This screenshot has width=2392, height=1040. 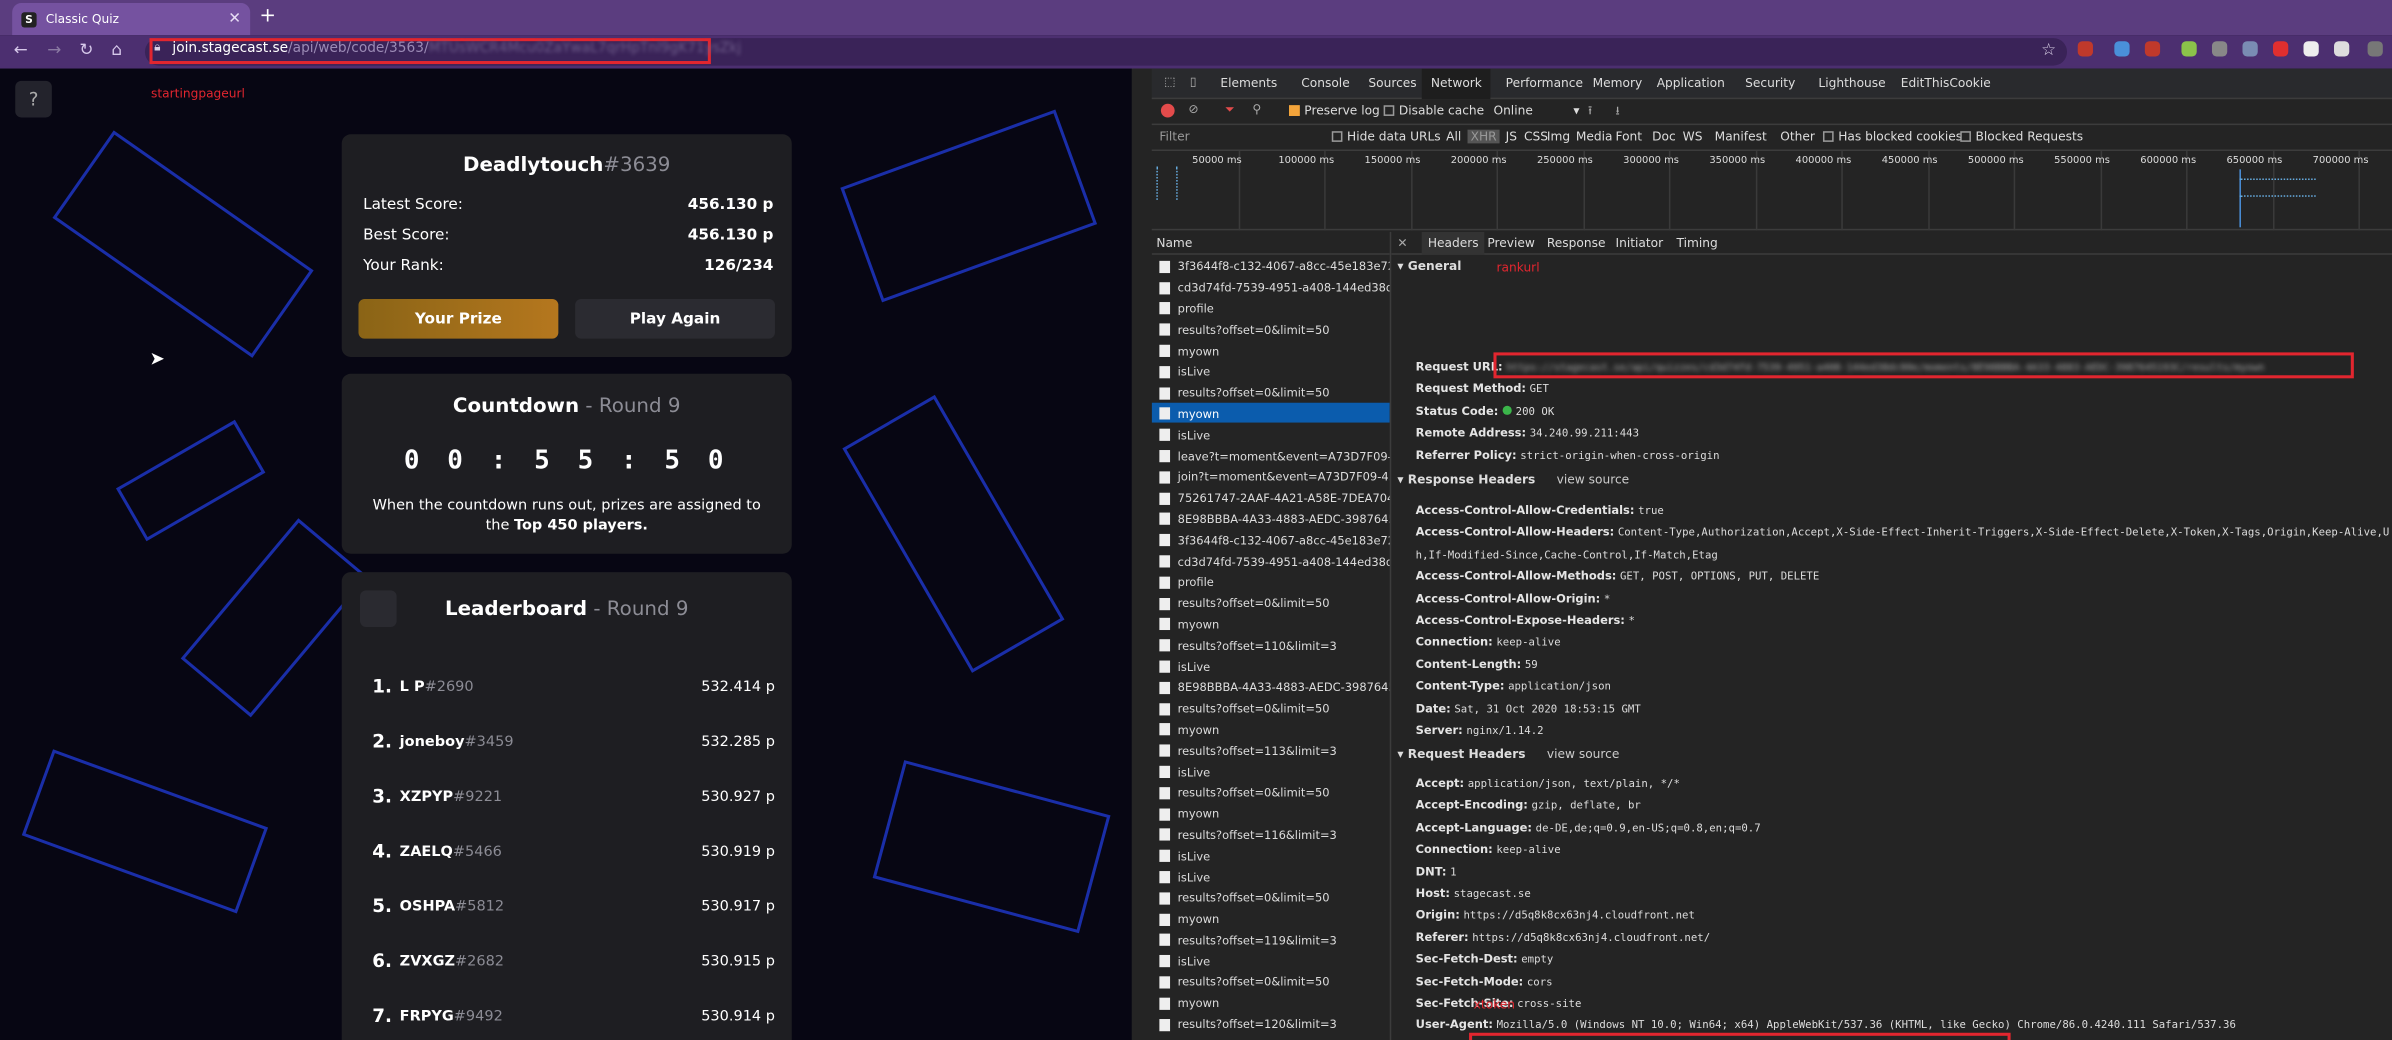 What do you see at coordinates (1248, 83) in the screenshot?
I see `tab-elements: Elements` at bounding box center [1248, 83].